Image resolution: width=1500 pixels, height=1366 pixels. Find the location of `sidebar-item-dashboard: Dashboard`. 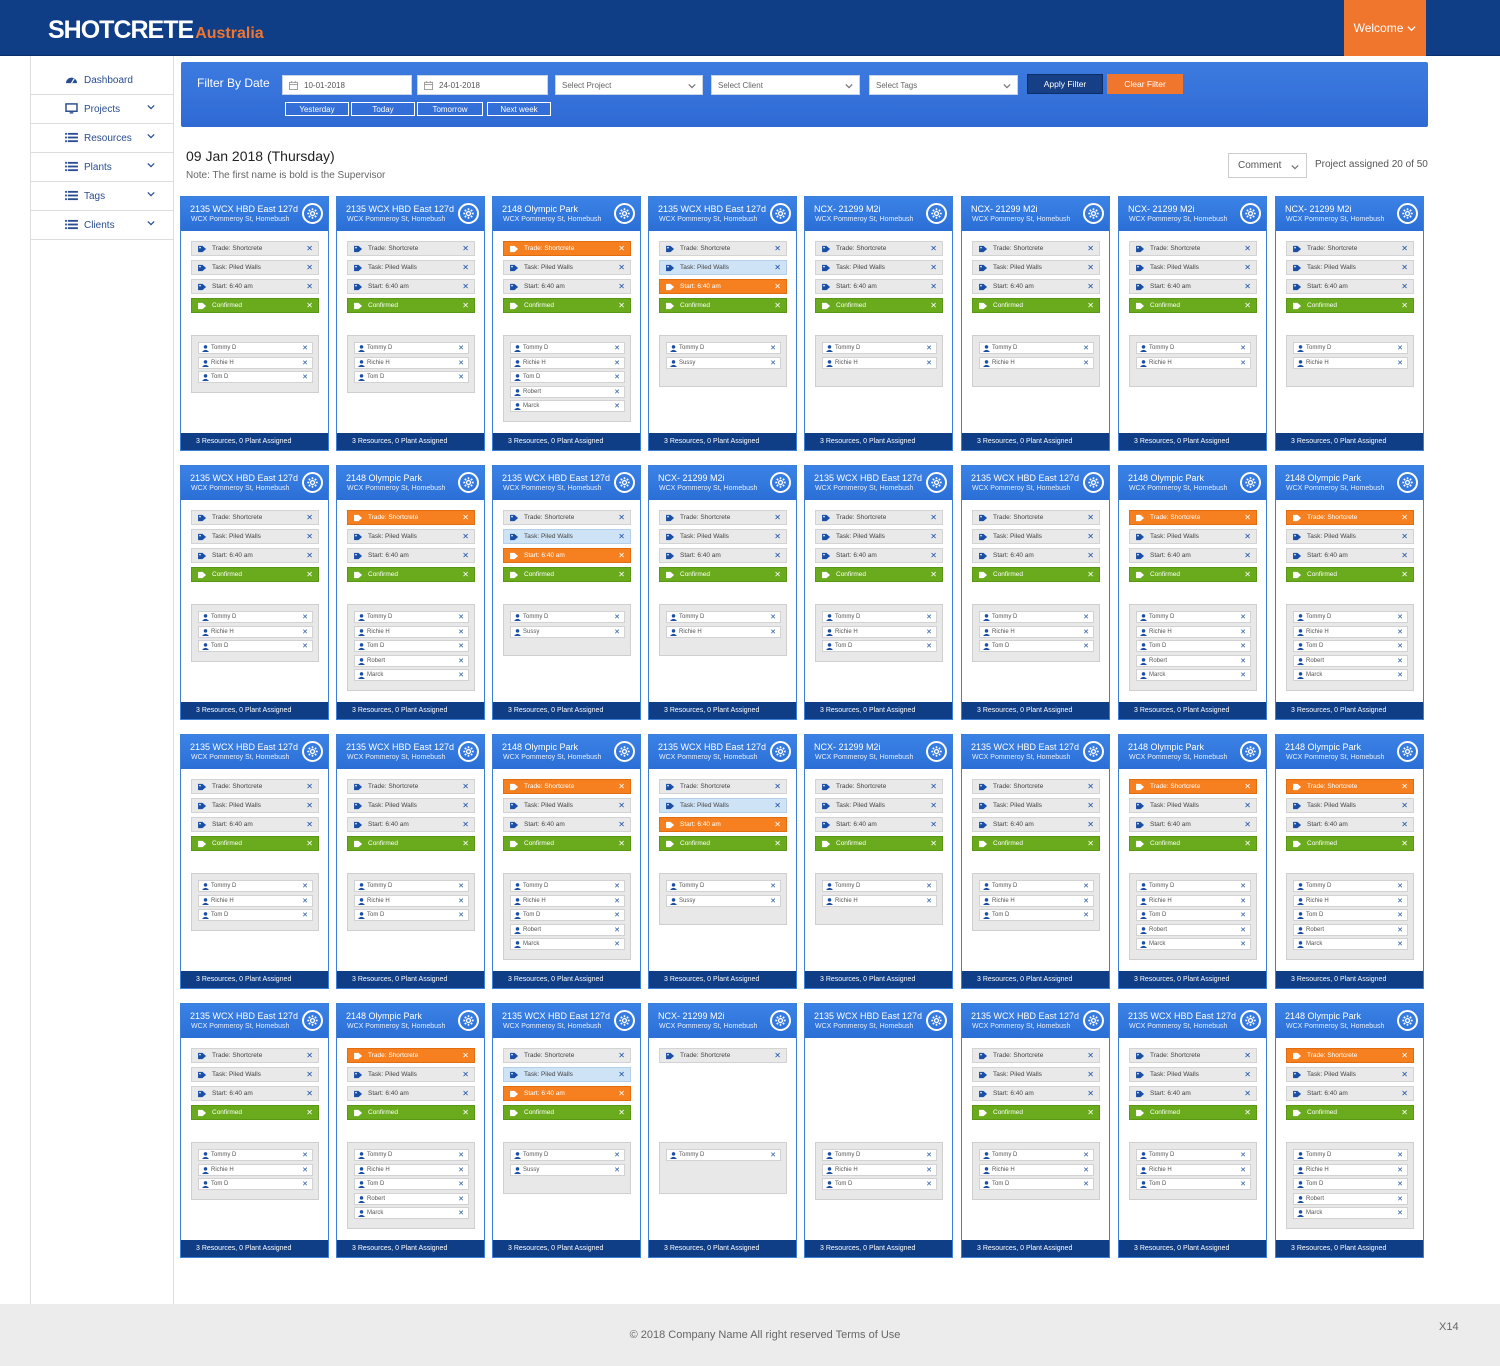

sidebar-item-dashboard: Dashboard is located at coordinates (102, 80).